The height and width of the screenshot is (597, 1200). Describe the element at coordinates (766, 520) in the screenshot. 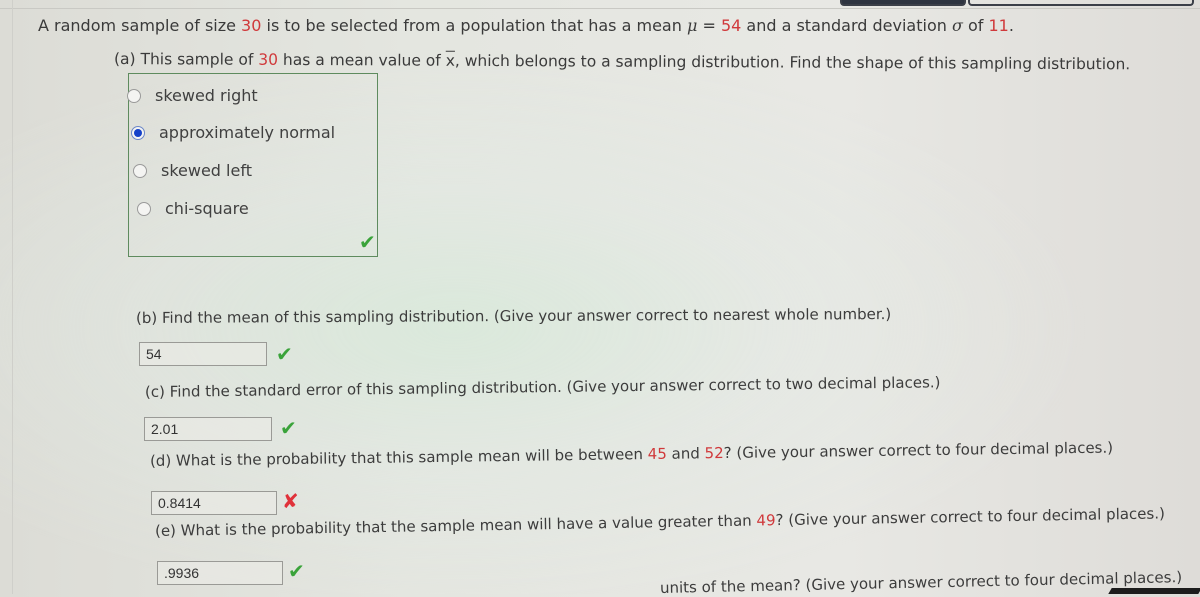

I see `threshold-value: 49` at that location.